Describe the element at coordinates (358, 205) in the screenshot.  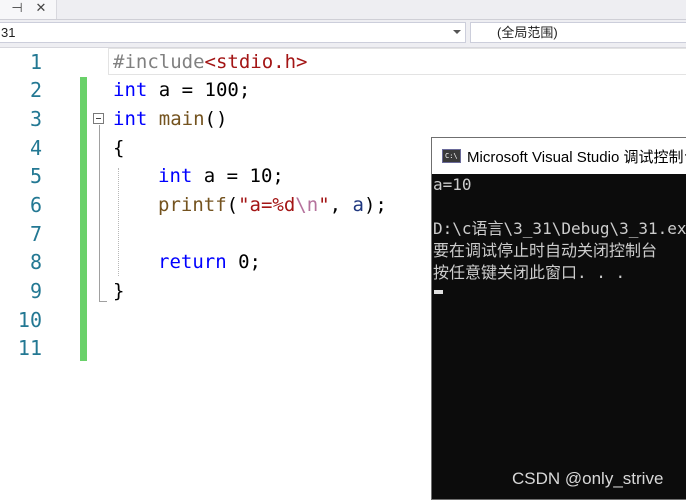
I see `variable: a` at that location.